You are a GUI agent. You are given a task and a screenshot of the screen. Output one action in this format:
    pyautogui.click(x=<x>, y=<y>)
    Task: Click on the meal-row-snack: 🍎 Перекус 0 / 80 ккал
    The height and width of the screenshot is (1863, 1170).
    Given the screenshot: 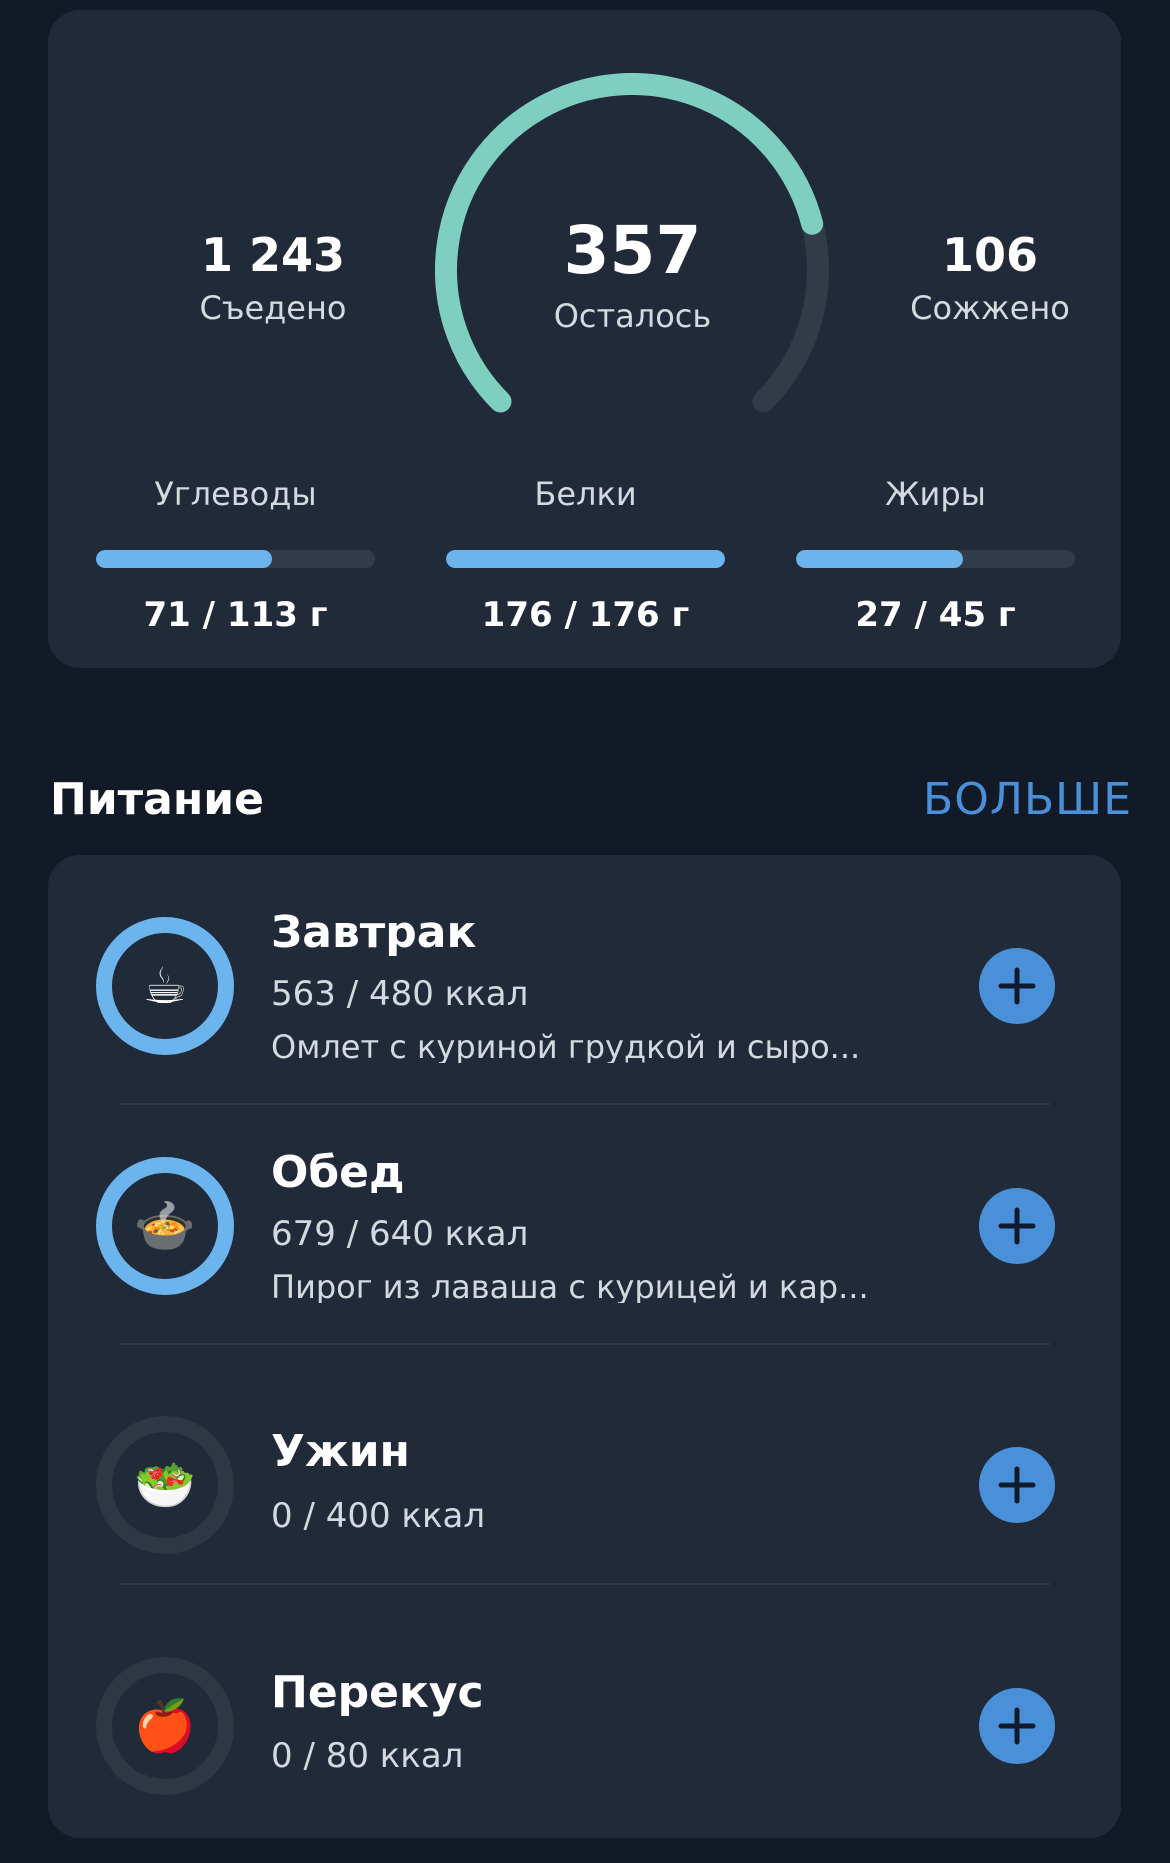 What is the action you would take?
    pyautogui.click(x=584, y=1695)
    